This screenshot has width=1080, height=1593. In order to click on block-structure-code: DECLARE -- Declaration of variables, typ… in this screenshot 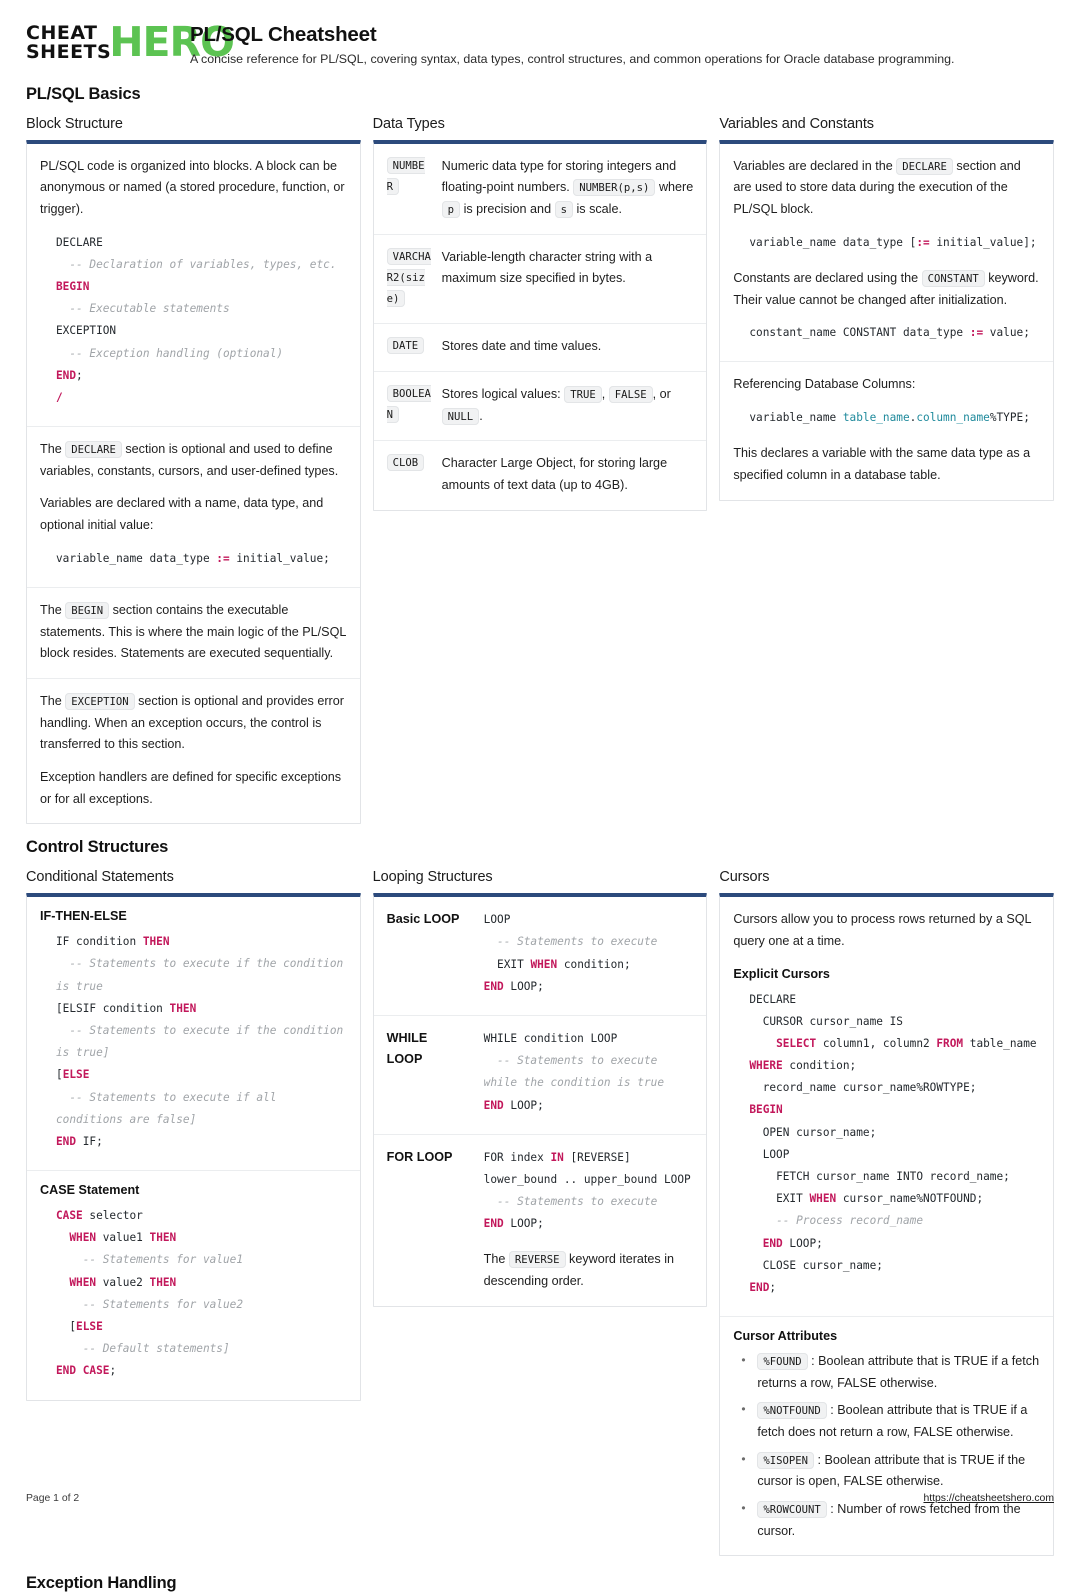, I will do `click(196, 319)`.